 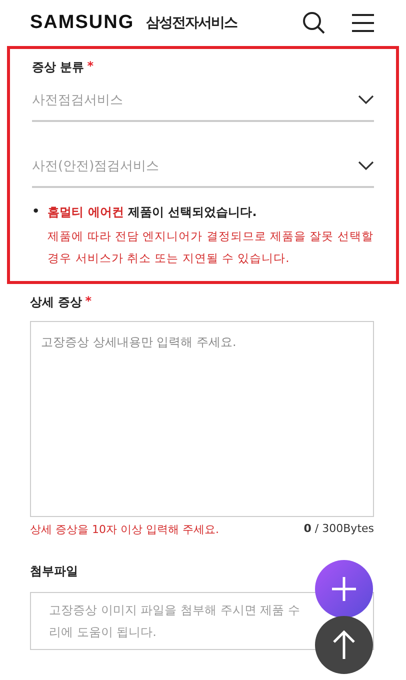 What do you see at coordinates (153, 212) in the screenshot?
I see `notice-text: 홈멀티 에어컨 제품이 선택되었습니다.` at bounding box center [153, 212].